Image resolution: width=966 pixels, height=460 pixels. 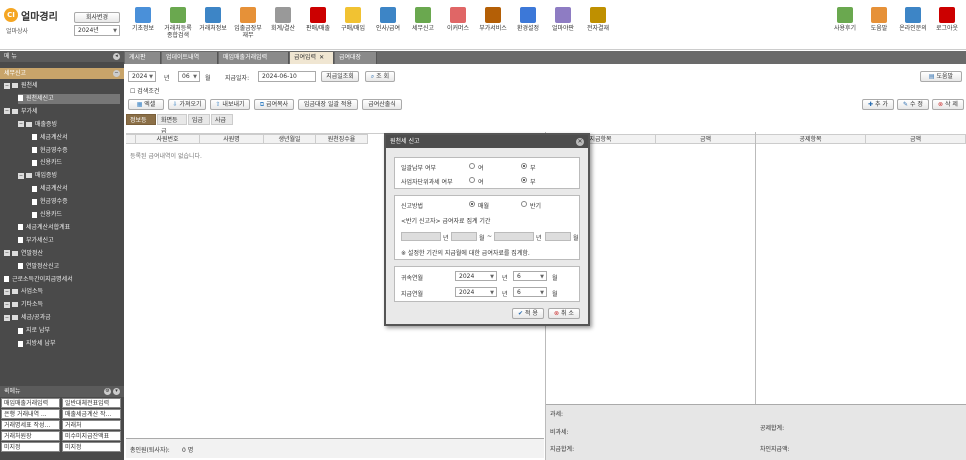 I want to click on toolbar-button-0: ▦ 엑셀, so click(x=146, y=104).